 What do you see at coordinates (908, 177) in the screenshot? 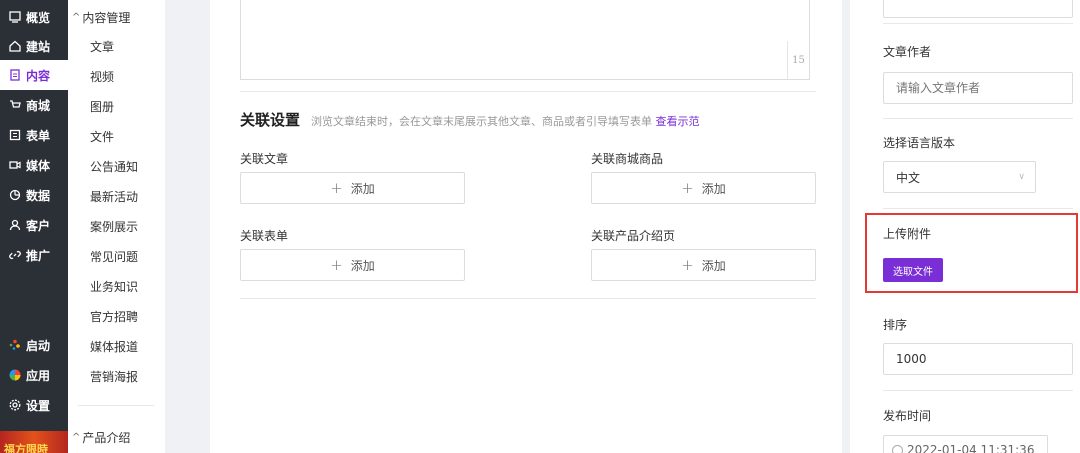
I see `language-value: 中文` at bounding box center [908, 177].